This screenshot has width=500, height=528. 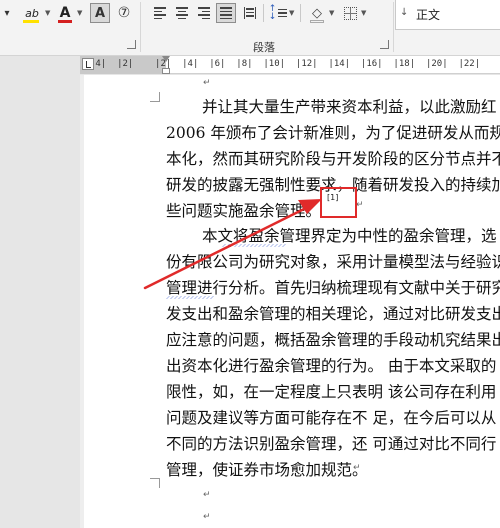 What do you see at coordinates (331, 391) in the screenshot?
I see `text-line: 限性，如，在一定程度上只表明 该公司存在利用` at bounding box center [331, 391].